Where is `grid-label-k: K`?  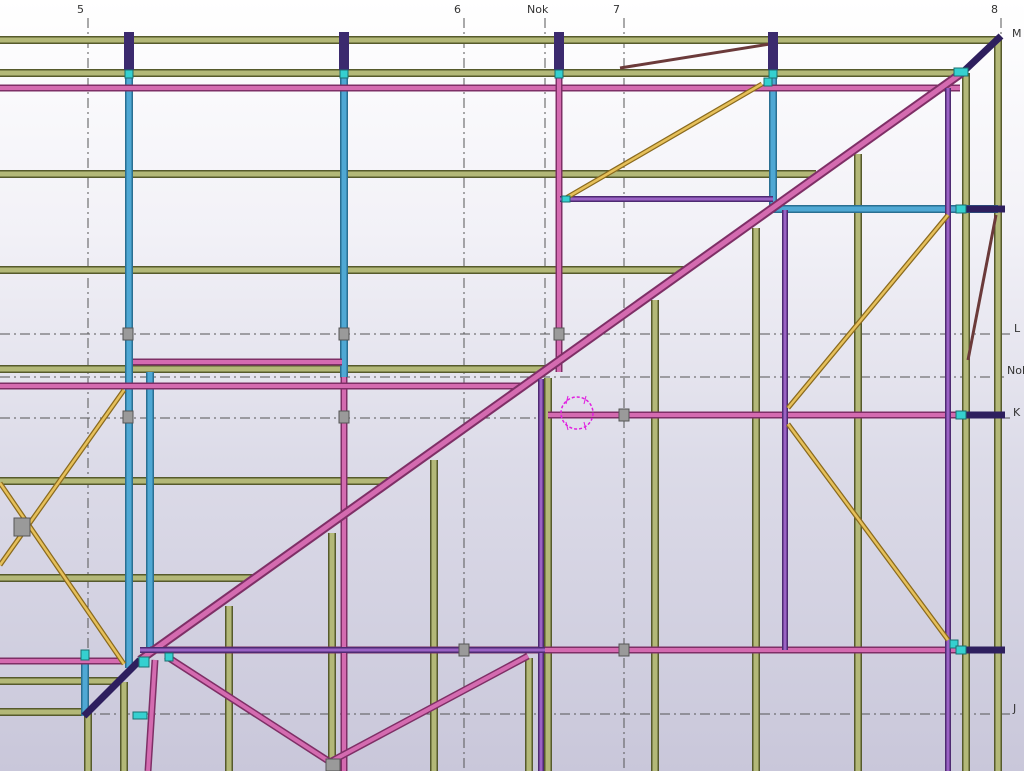
grid-label-k: K is located at coordinates (1017, 412).